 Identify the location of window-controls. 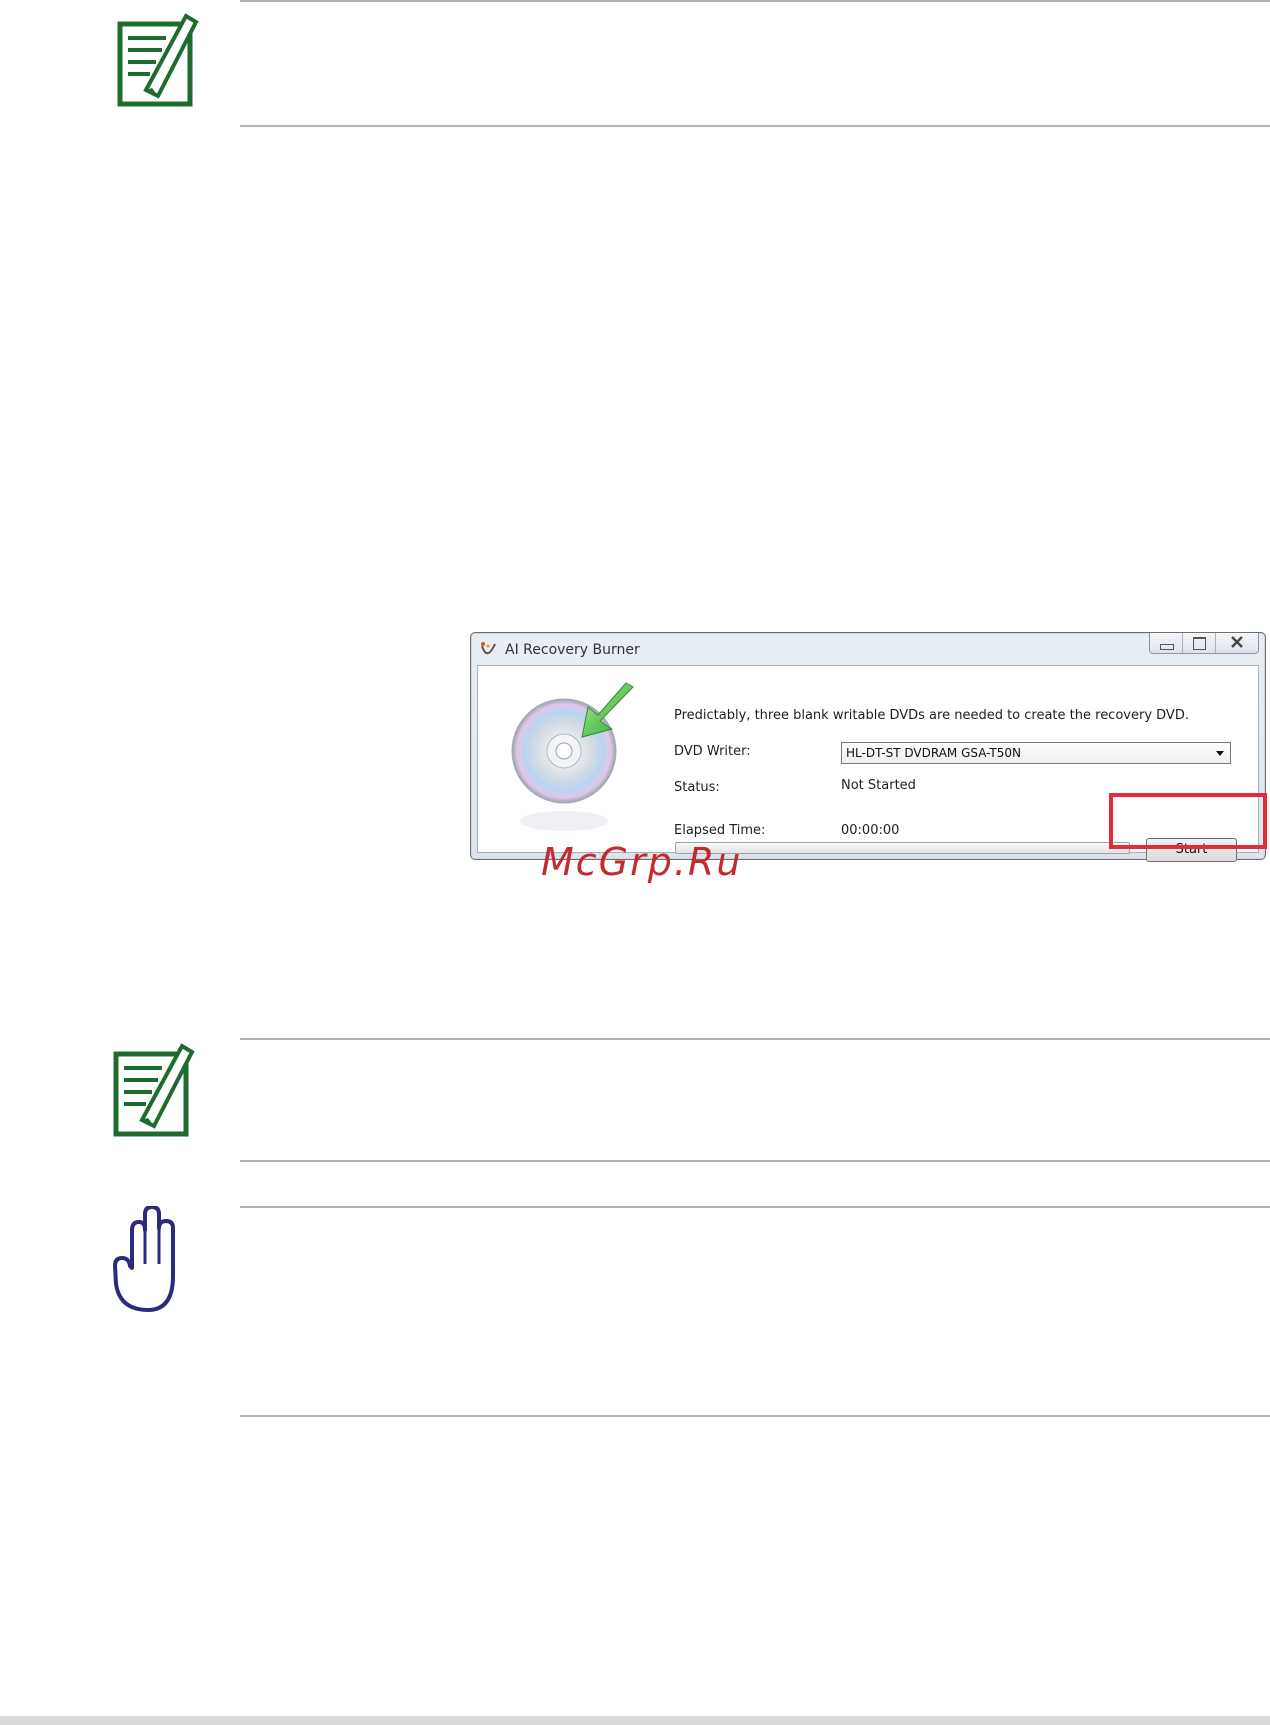
(1204, 643).